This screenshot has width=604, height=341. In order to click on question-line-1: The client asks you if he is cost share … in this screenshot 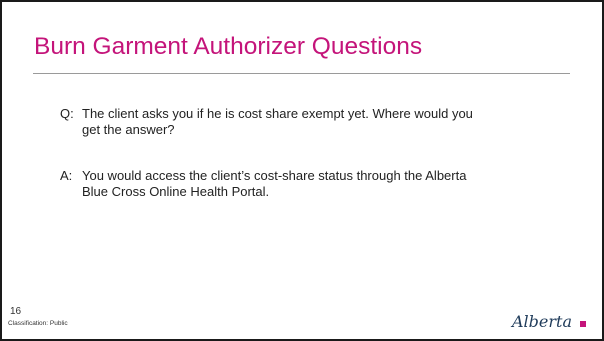, I will do `click(277, 113)`.